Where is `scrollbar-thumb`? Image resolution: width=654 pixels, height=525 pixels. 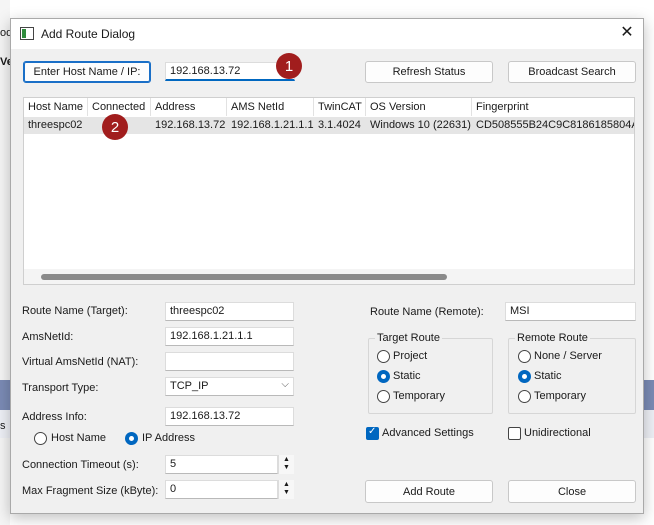 scrollbar-thumb is located at coordinates (244, 277).